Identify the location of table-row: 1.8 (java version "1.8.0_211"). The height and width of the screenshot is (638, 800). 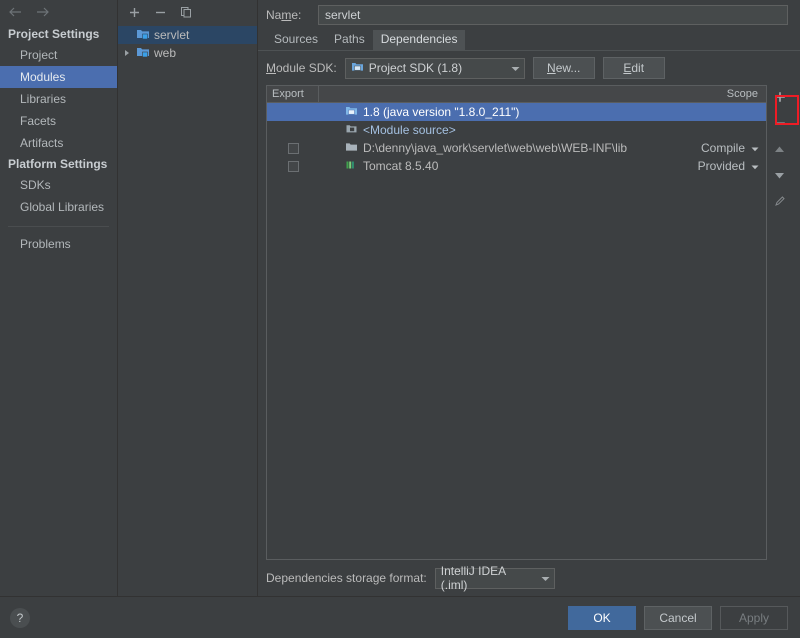
(516, 112).